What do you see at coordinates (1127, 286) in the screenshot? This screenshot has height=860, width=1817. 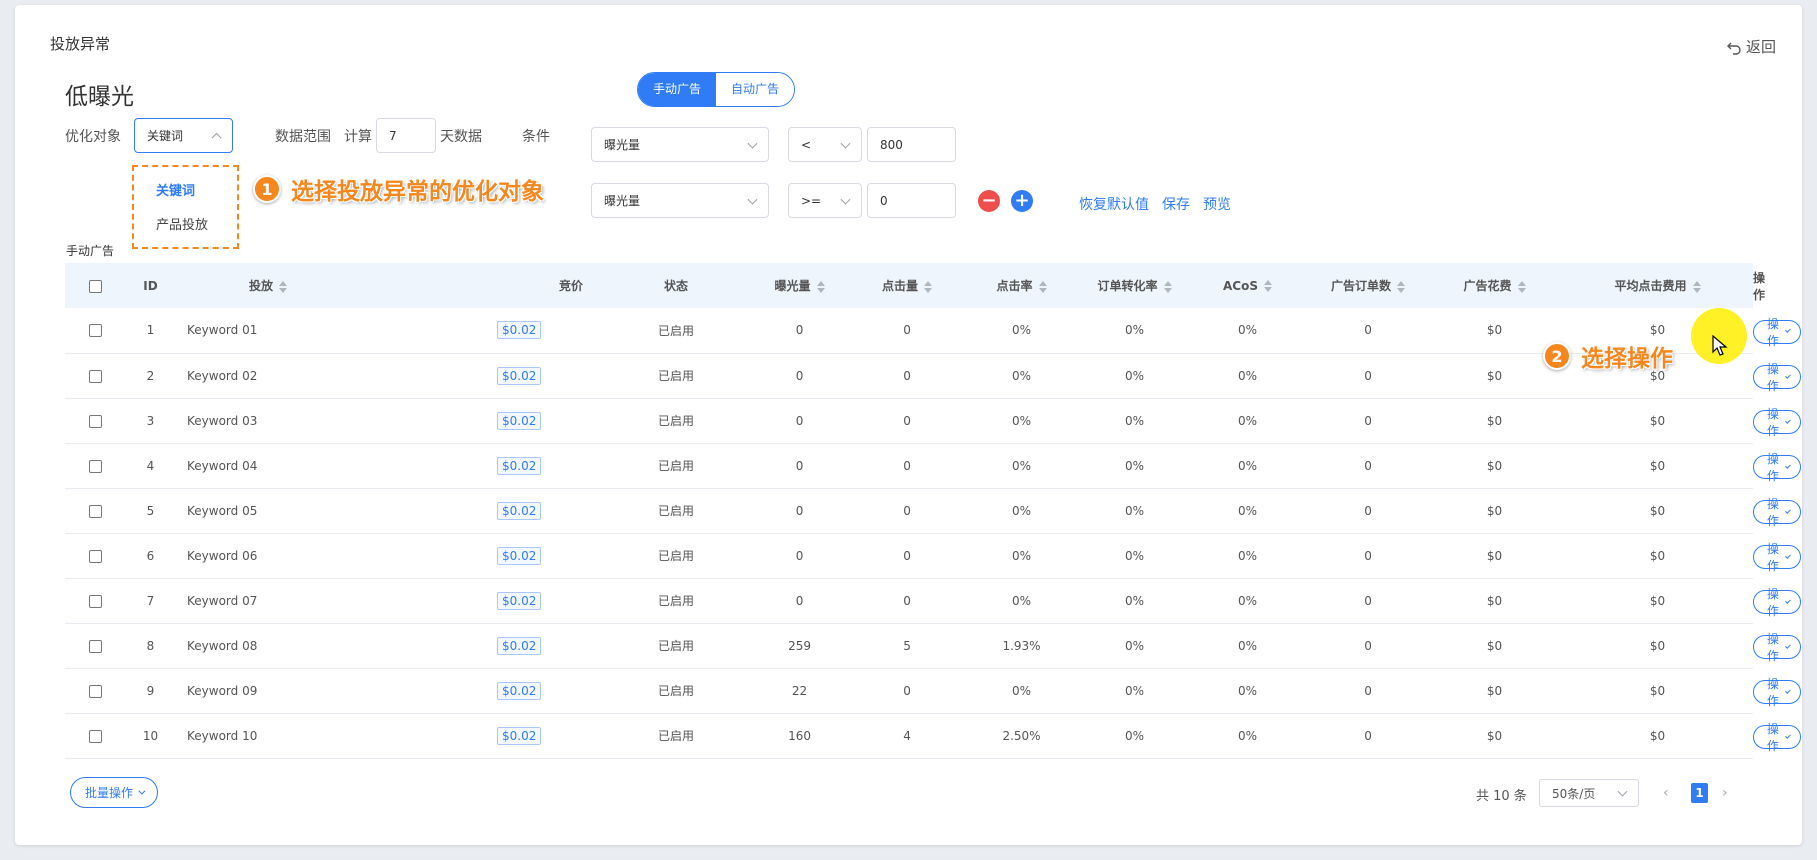 I see `header-cvr-label: 订单转化率` at bounding box center [1127, 286].